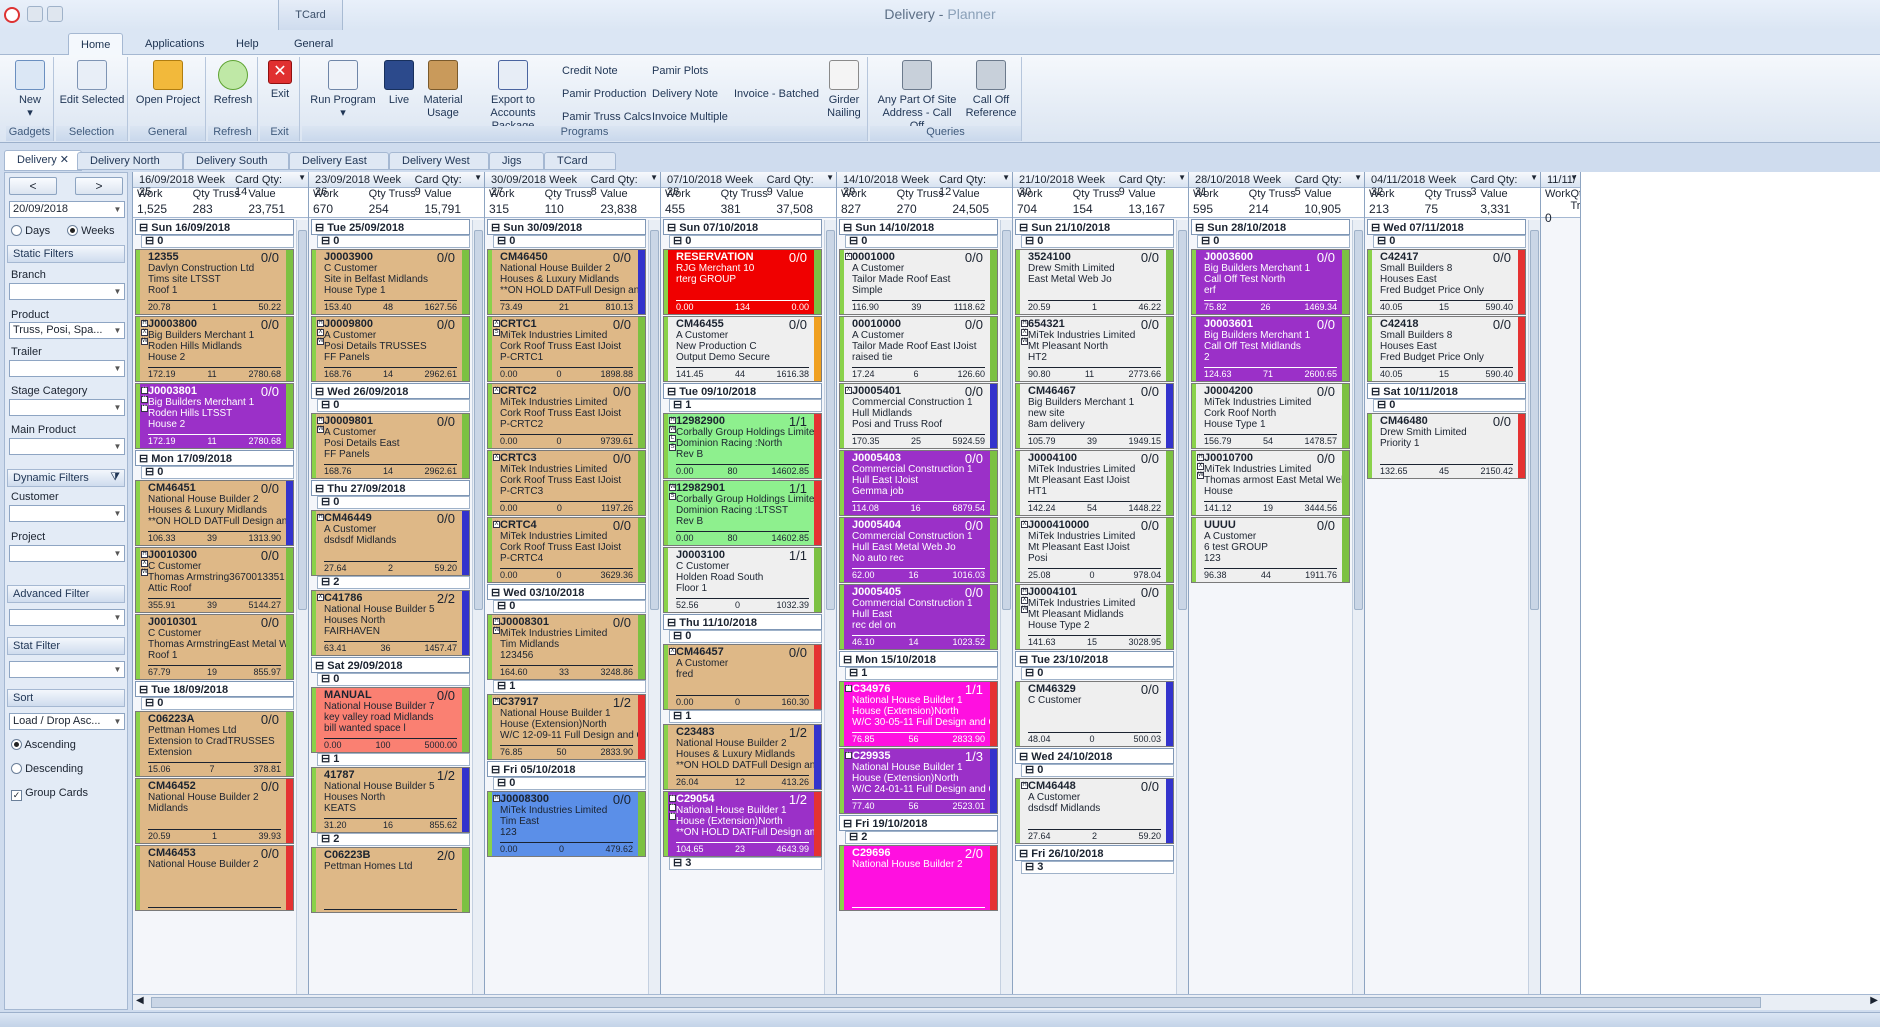 The width and height of the screenshot is (1880, 1027). What do you see at coordinates (1094, 714) in the screenshot?
I see `job-card: CM46329 0/0 C Customer 48.04 0 500.03` at bounding box center [1094, 714].